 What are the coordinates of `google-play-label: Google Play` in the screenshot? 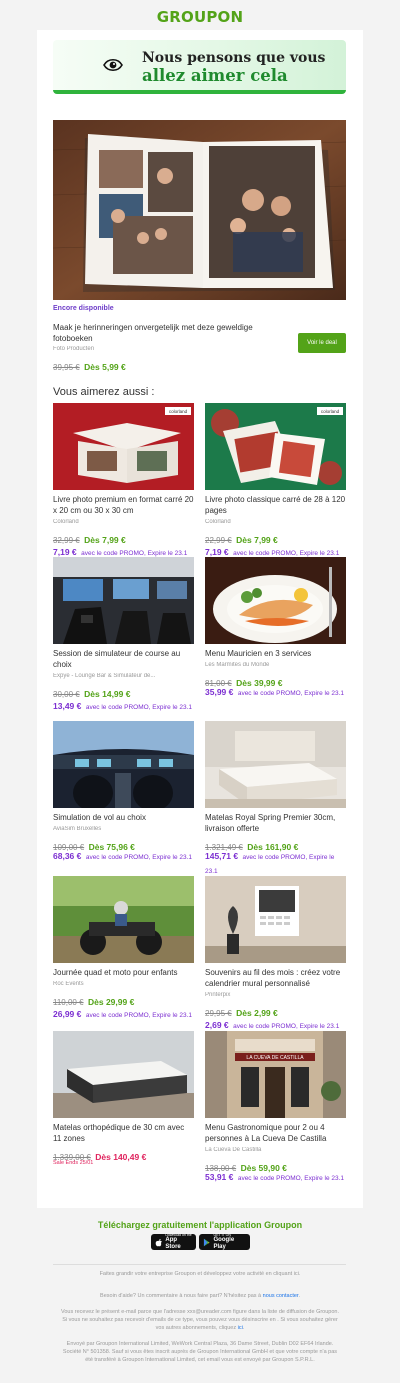 It's located at (224, 1243).